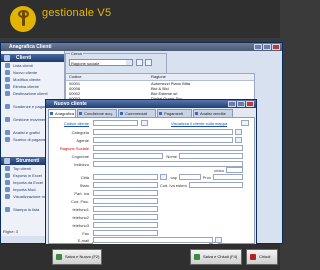  I want to click on app-header: gestionale V5, so click(140, 19).